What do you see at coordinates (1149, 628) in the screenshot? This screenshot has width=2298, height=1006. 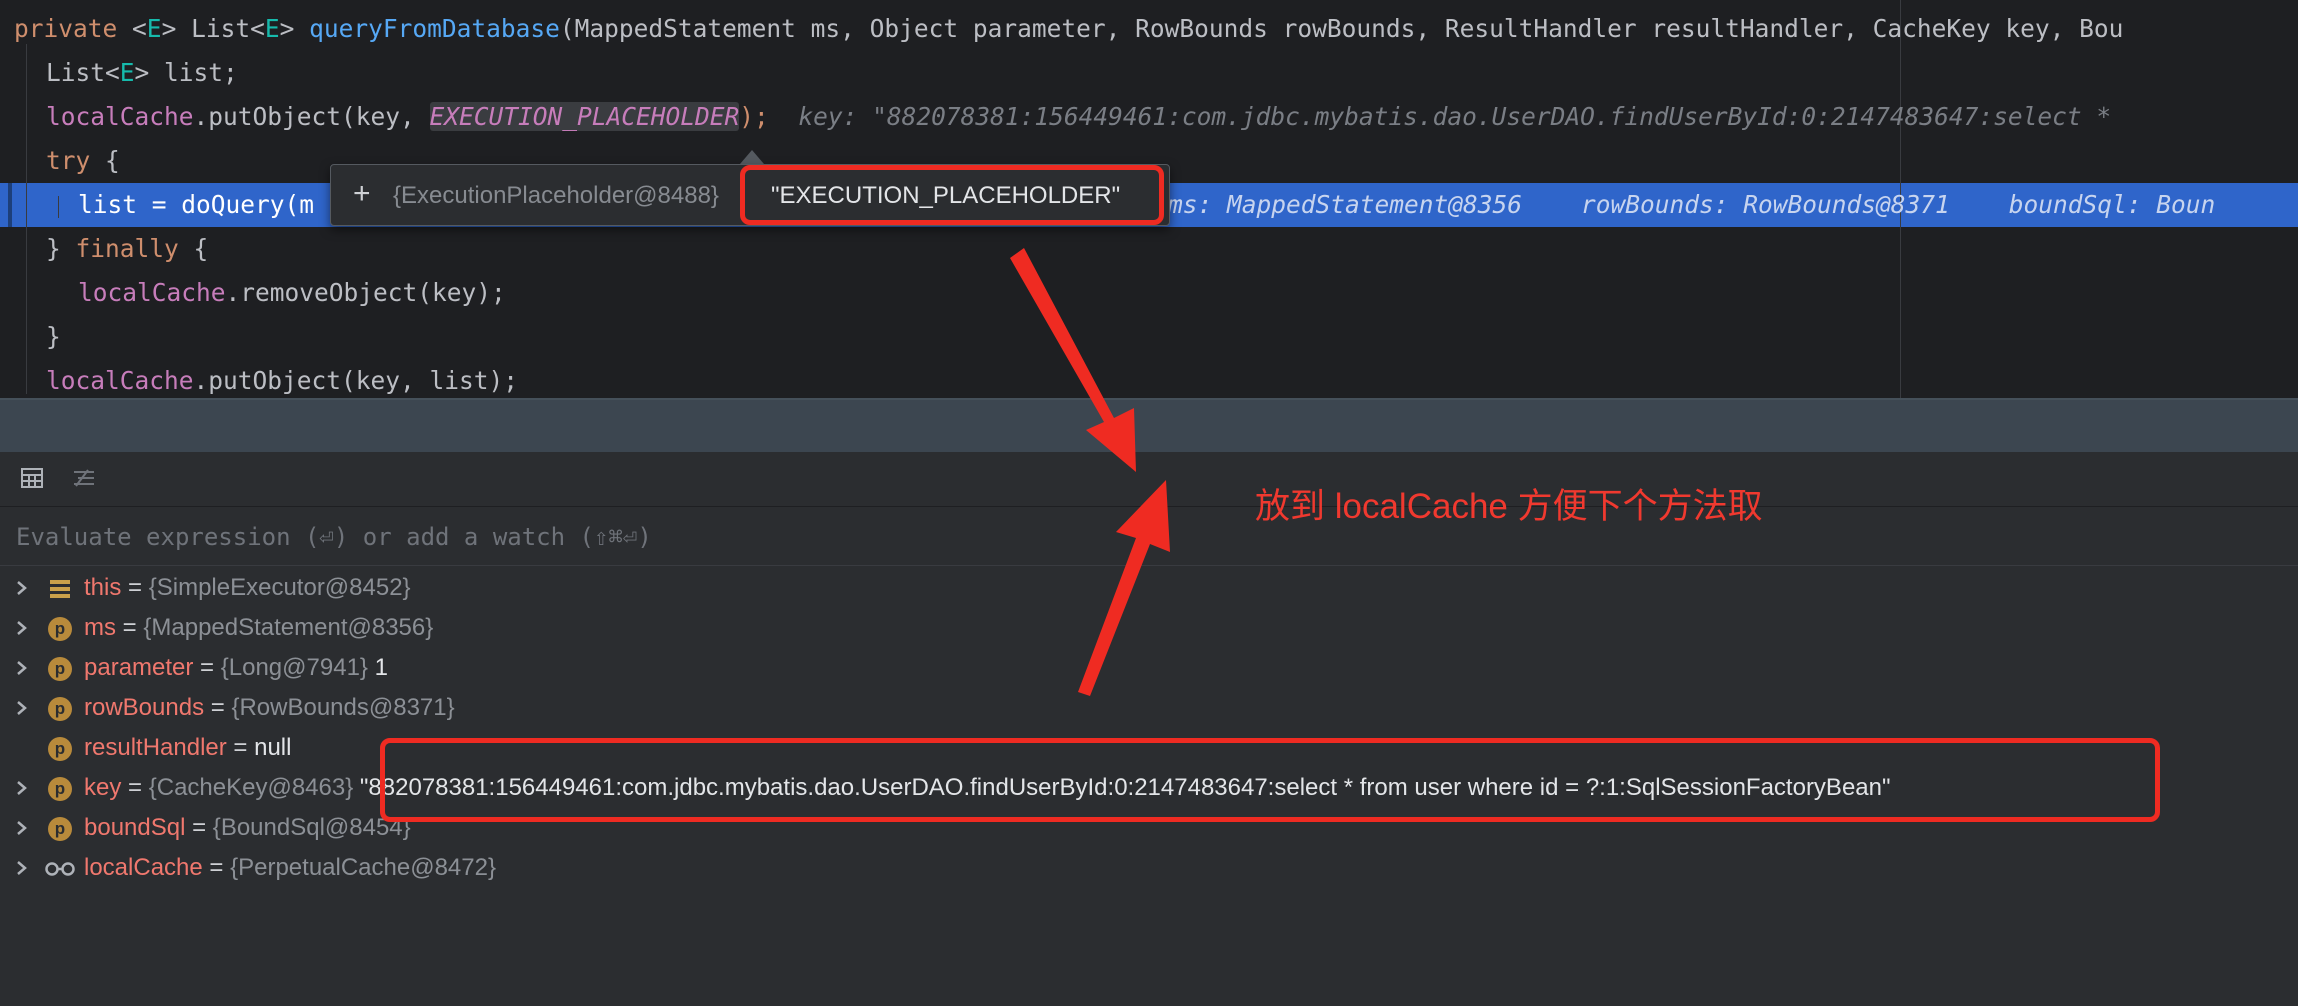 I see `variable-row-ms: p ms = {MappedStatement@8356}` at bounding box center [1149, 628].